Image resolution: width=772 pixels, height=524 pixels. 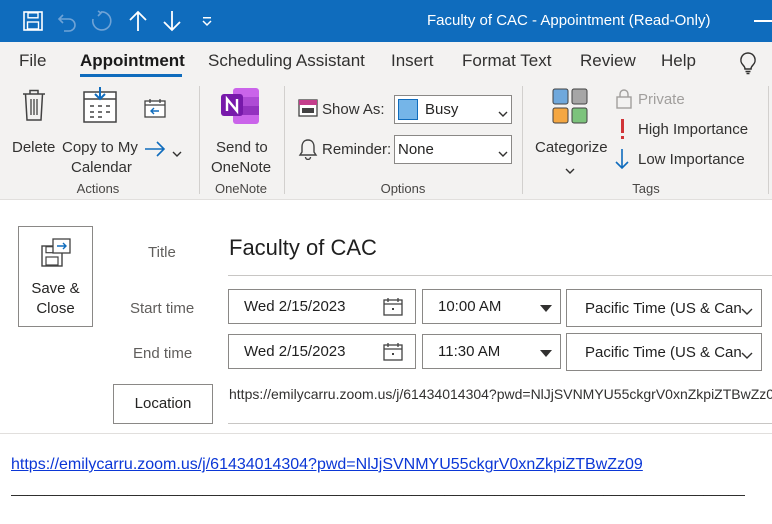 I want to click on lightbulb-icon, so click(x=748, y=65).